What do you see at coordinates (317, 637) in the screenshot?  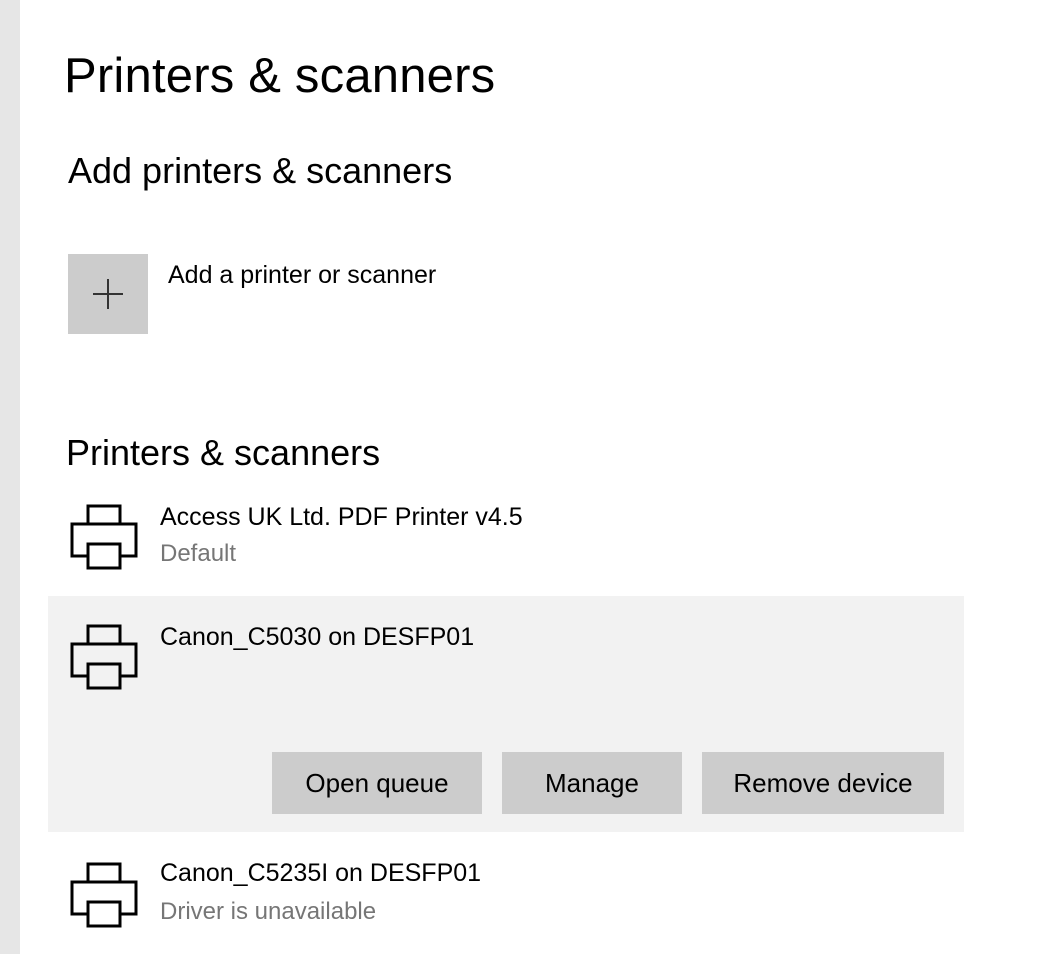 I see `printer-name: Canon_C5030 on DESFP01` at bounding box center [317, 637].